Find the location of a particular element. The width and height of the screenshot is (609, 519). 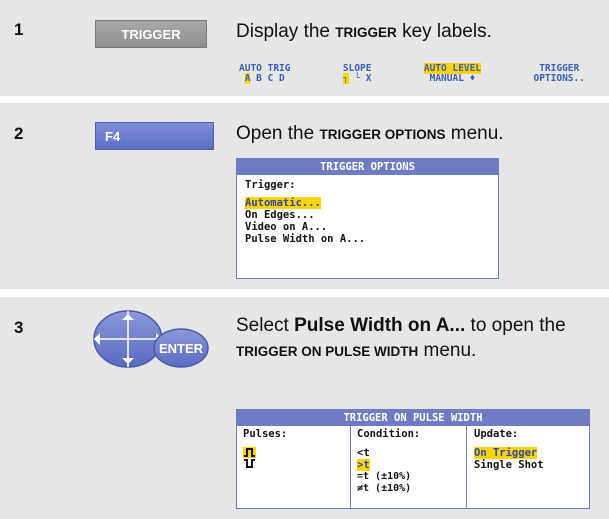

softkey-line2: B C D is located at coordinates (267, 78).